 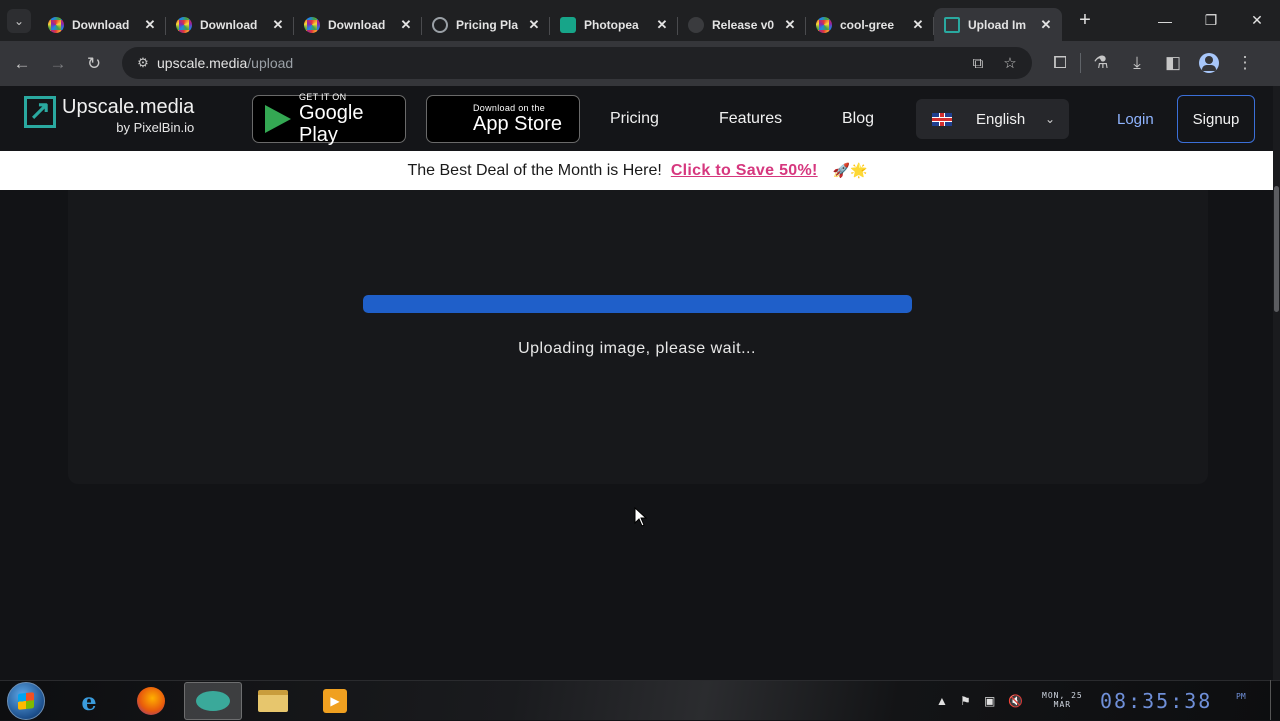 I want to click on close-window-button: ✕, so click(x=1257, y=20).